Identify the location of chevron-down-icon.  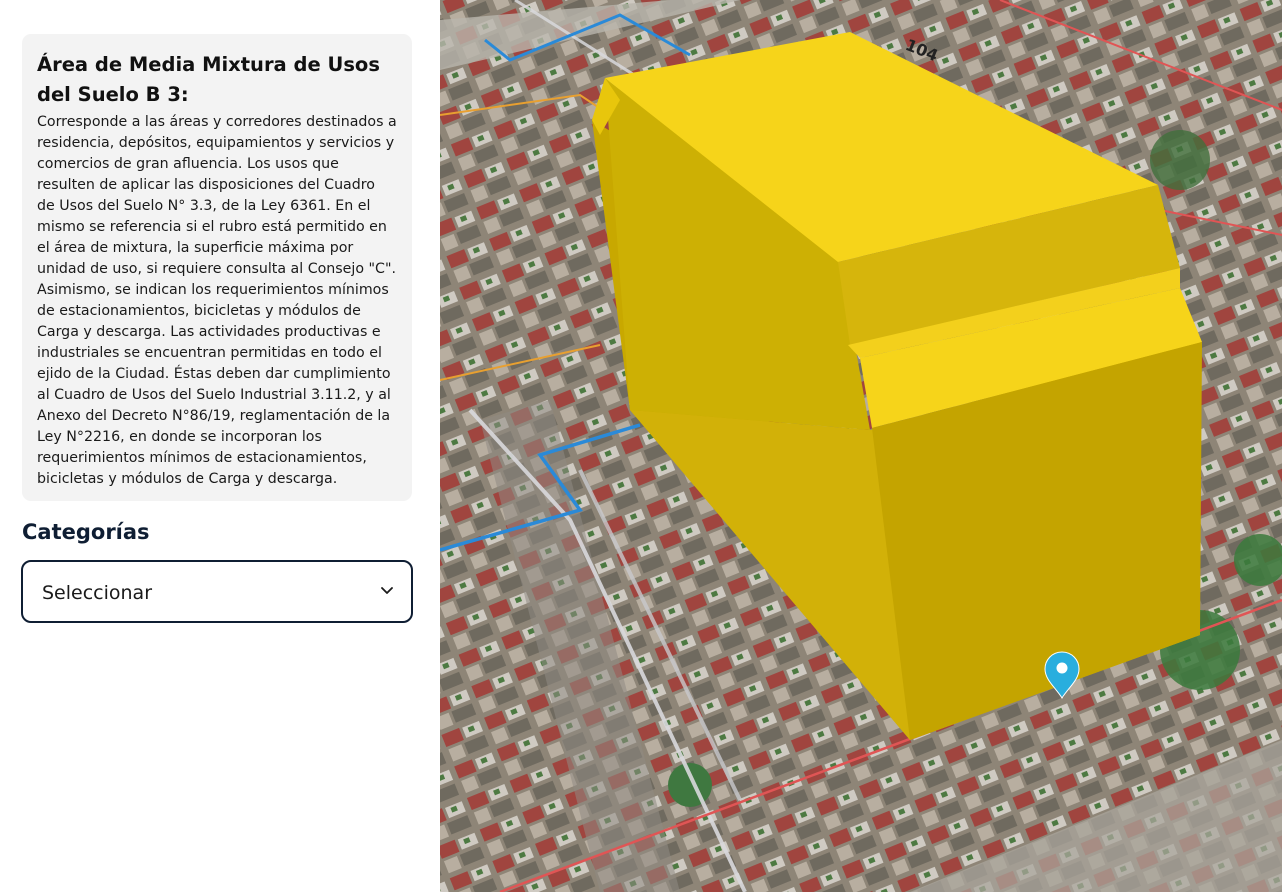
(387, 590).